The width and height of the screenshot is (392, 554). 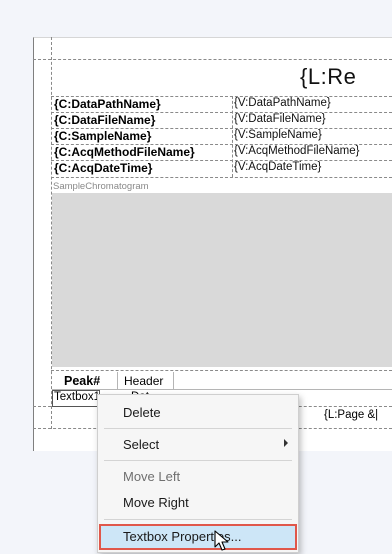 What do you see at coordinates (156, 502) in the screenshot?
I see `menu-item-label: Move Right` at bounding box center [156, 502].